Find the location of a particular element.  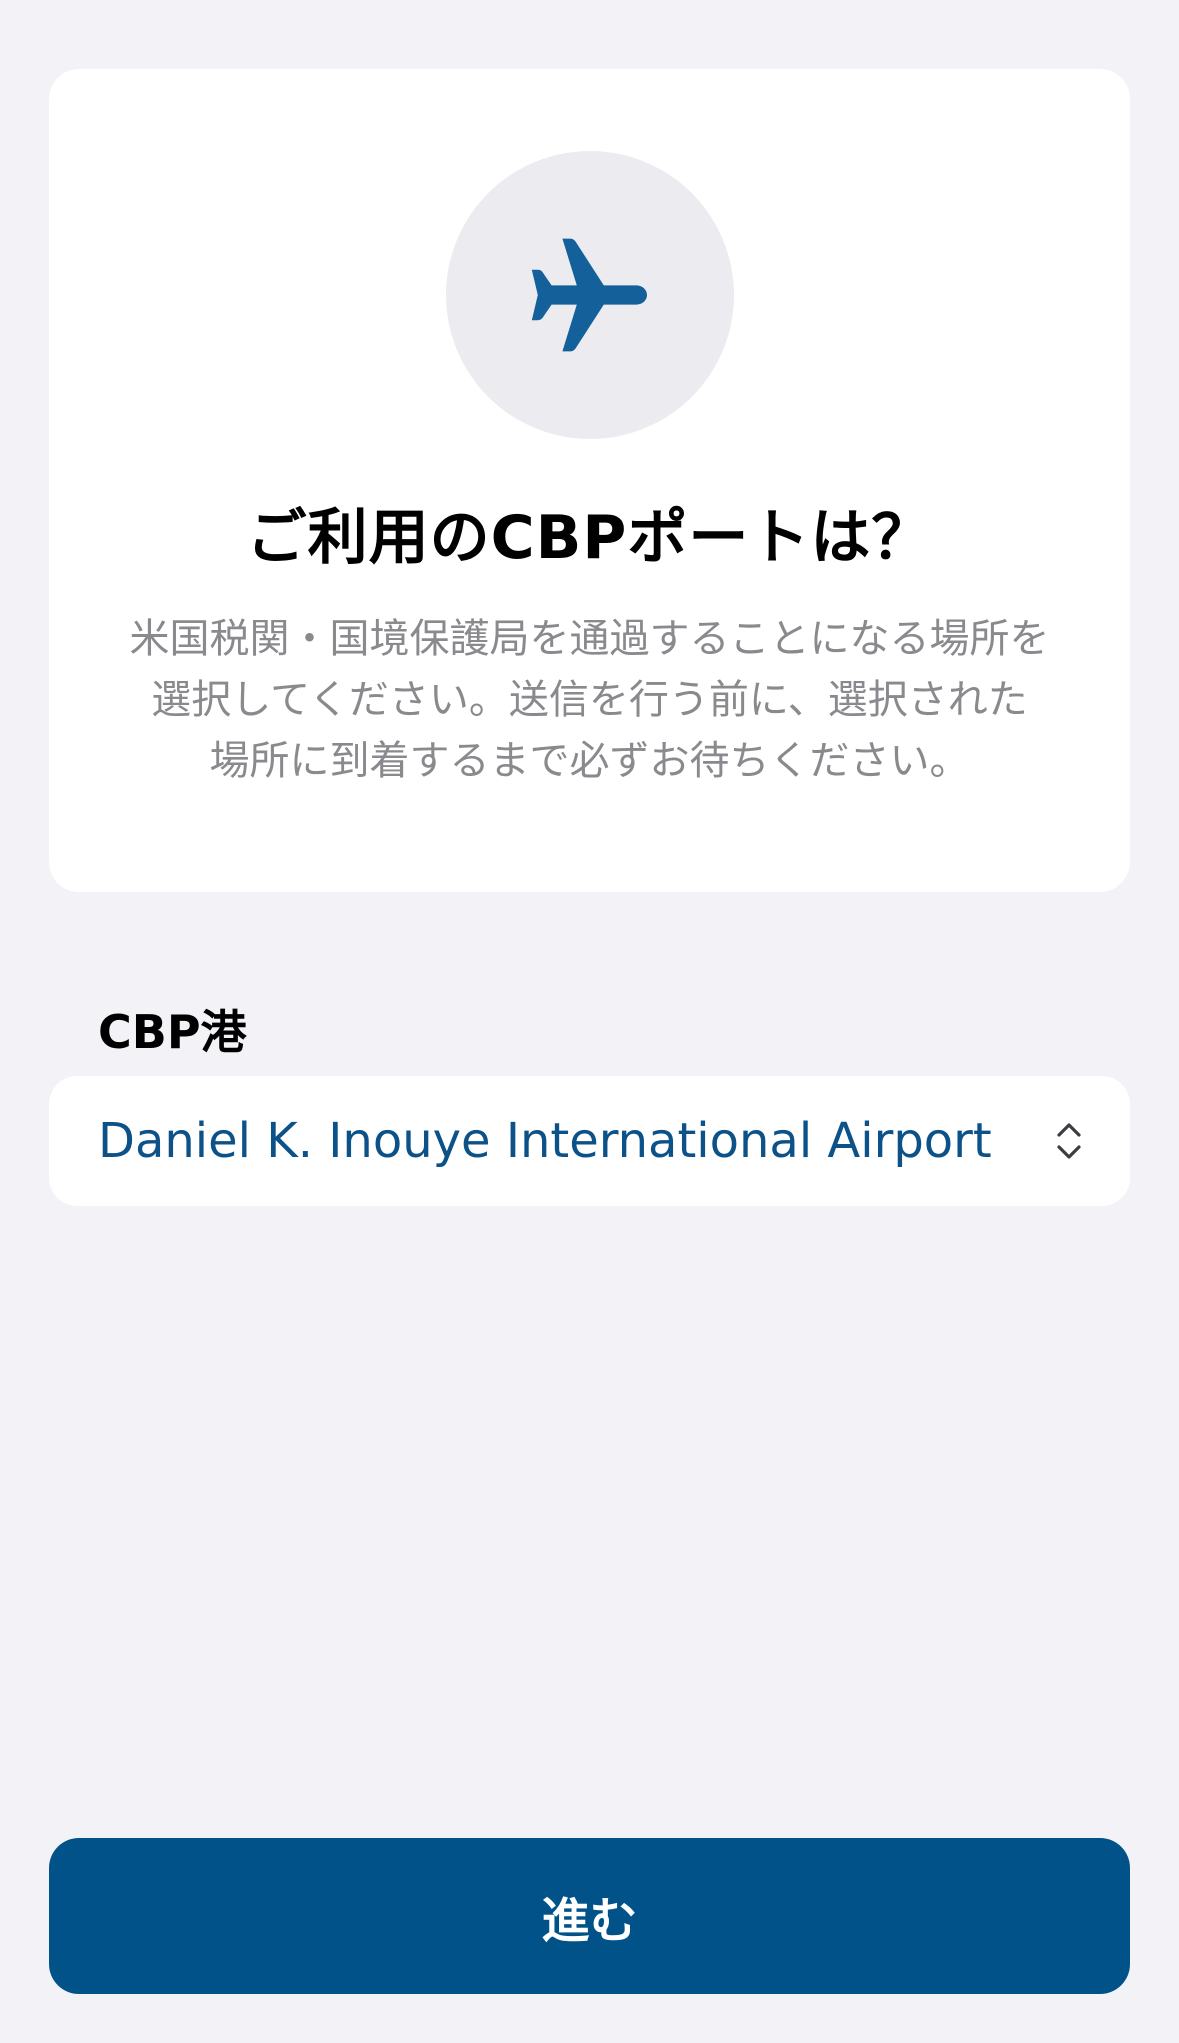

description-line: 場所に到着するまで必ずお待ちください。 is located at coordinates (589, 761).